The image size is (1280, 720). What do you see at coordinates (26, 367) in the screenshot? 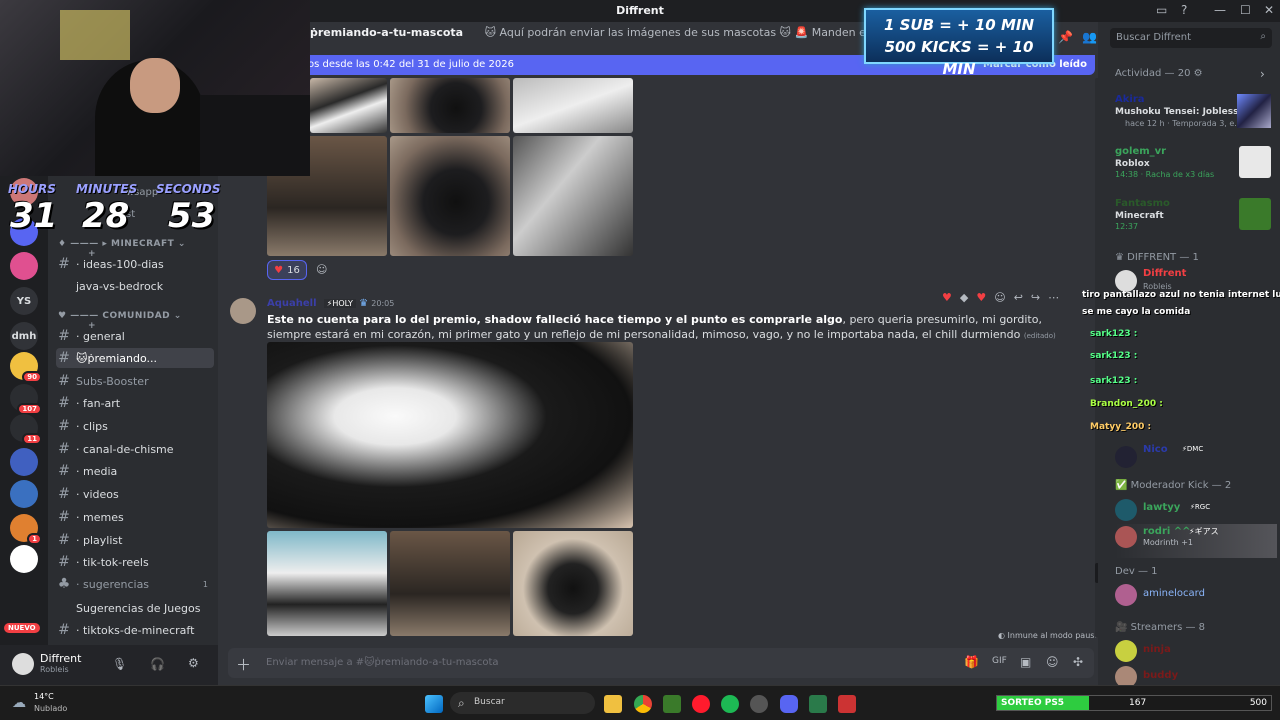
I see `server-icon: 90` at bounding box center [26, 367].